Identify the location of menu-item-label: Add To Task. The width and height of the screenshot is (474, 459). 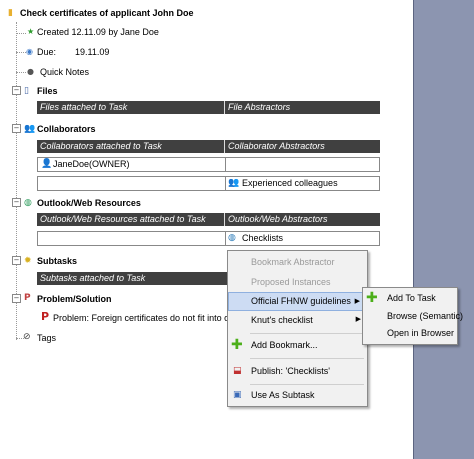
(411, 298).